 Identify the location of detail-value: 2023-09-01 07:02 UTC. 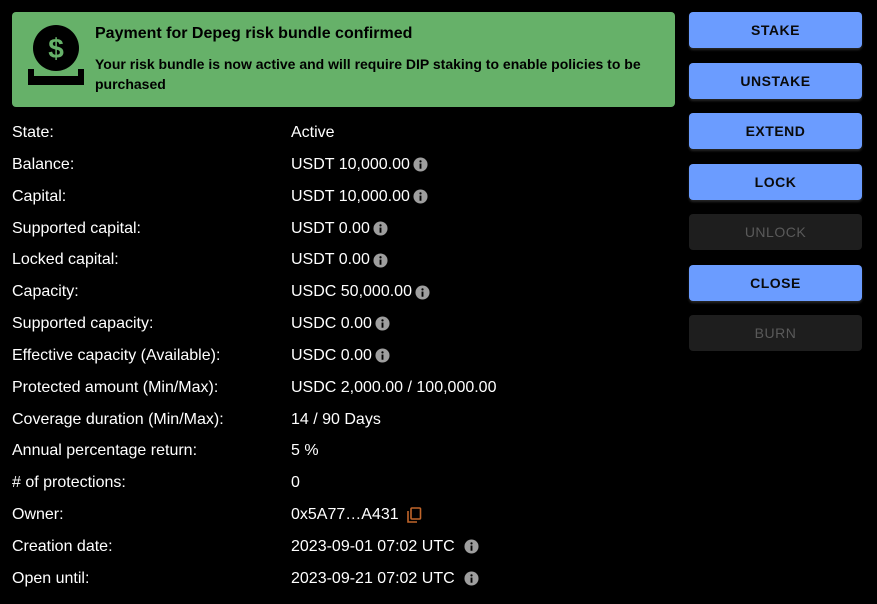
(373, 546).